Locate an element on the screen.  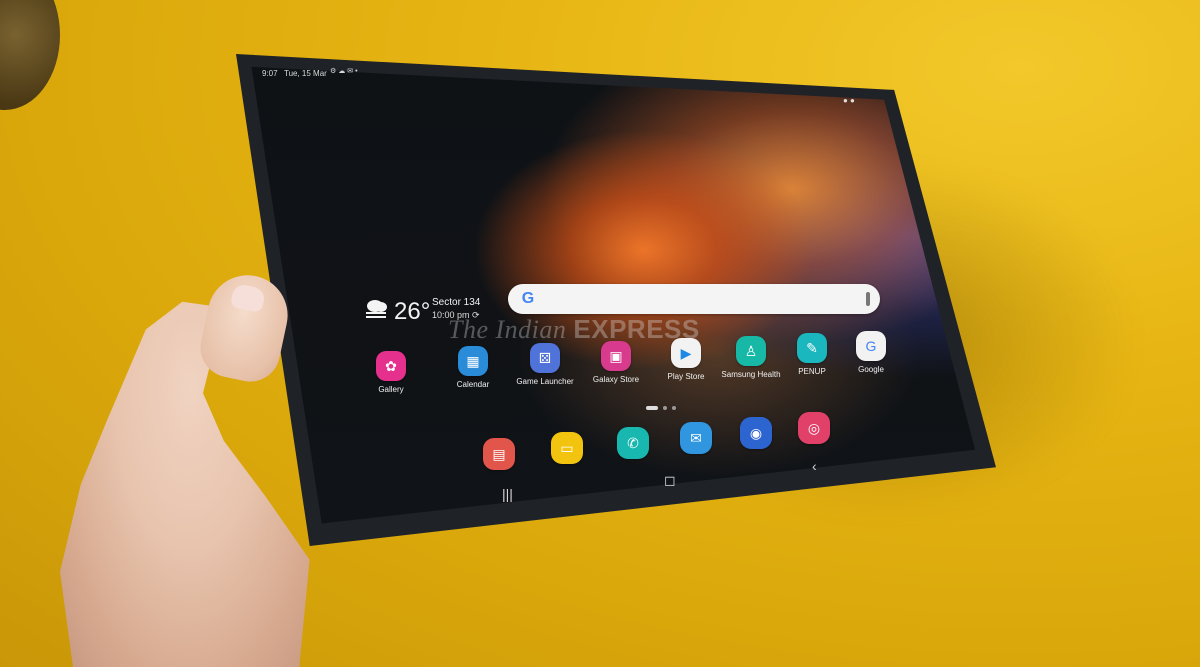
app-penup: ✎ PENUP is located at coordinates (812, 354).